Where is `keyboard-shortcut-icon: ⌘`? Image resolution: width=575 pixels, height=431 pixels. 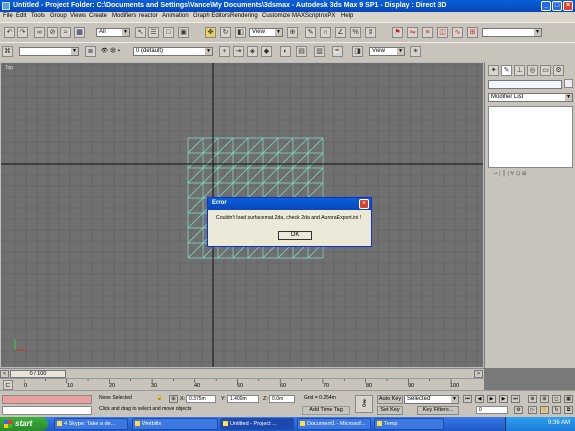 keyboard-shortcut-icon: ⌘ is located at coordinates (7, 51).